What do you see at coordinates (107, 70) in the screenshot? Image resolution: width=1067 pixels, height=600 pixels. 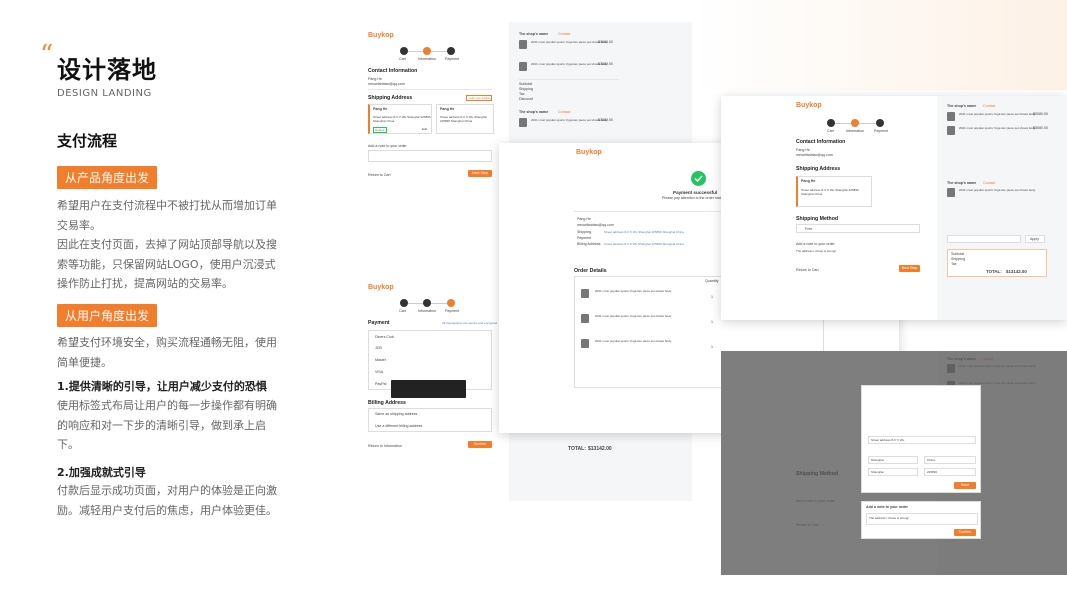 I see `page-title: 设计落地` at bounding box center [107, 70].